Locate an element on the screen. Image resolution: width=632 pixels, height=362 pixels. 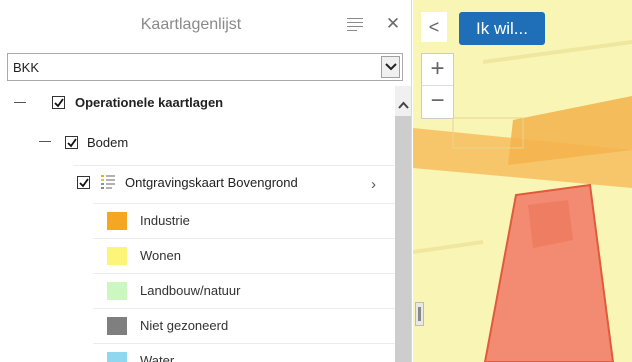
legend-item: Wonen is located at coordinates (244, 255).